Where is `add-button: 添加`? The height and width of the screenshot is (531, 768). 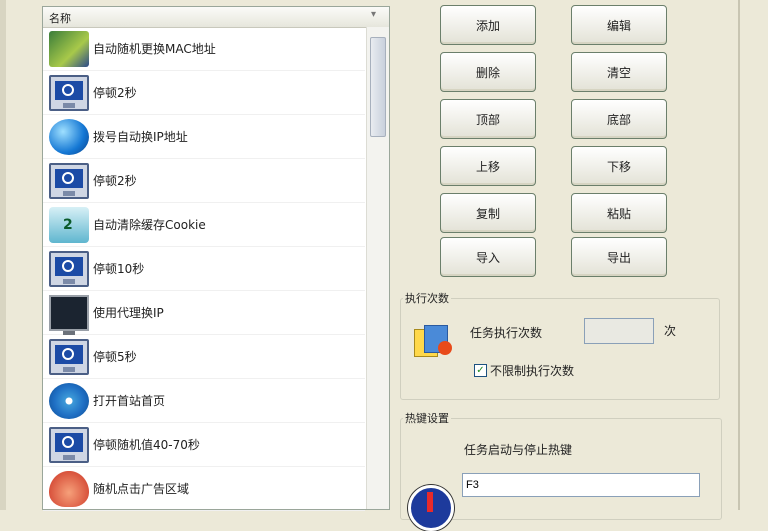
add-button: 添加 is located at coordinates (488, 25).